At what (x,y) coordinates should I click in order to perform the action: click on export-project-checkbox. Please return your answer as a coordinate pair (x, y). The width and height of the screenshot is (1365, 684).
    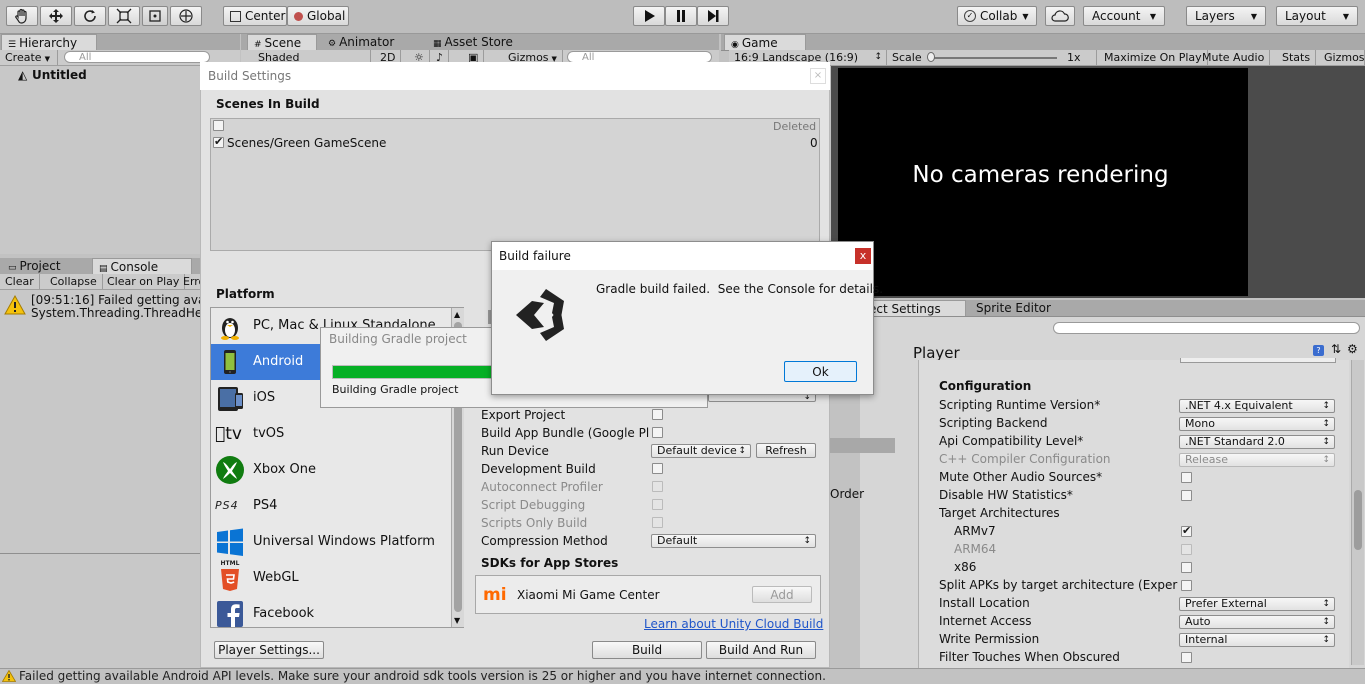
    Looking at the image, I should click on (657, 414).